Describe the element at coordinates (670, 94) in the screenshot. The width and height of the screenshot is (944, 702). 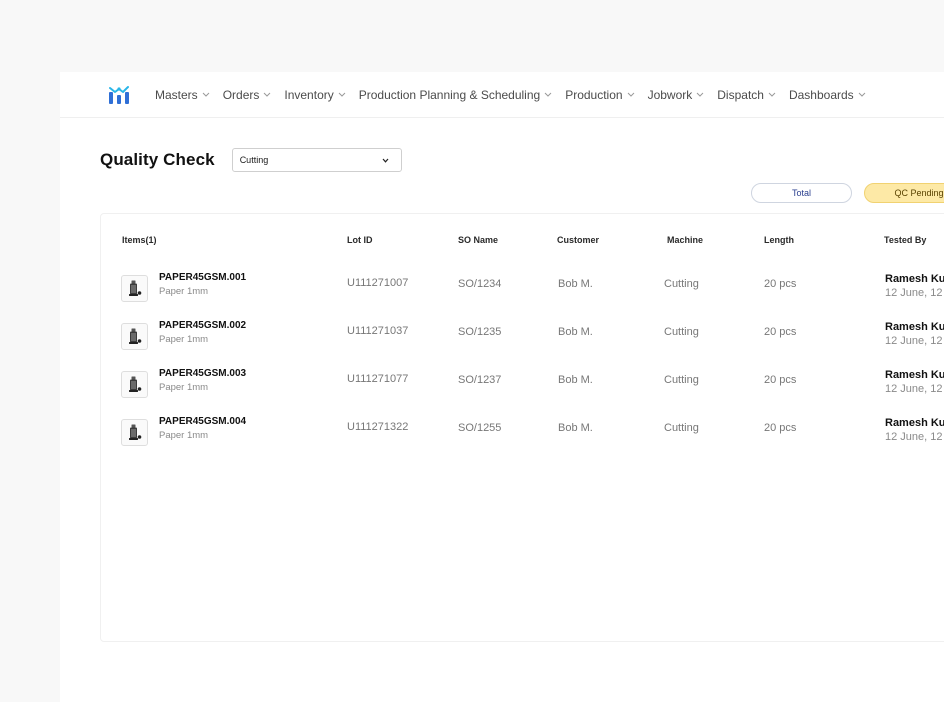
I see `nav-jobwork-label: Jobwork` at that location.